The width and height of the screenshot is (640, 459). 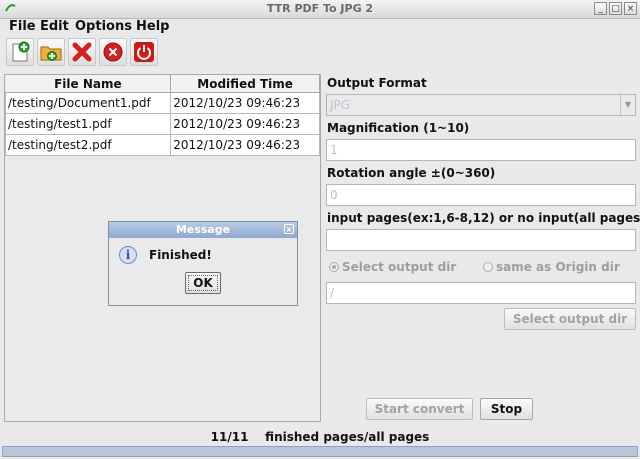 I want to click on output-format-label: Output Format, so click(x=377, y=83).